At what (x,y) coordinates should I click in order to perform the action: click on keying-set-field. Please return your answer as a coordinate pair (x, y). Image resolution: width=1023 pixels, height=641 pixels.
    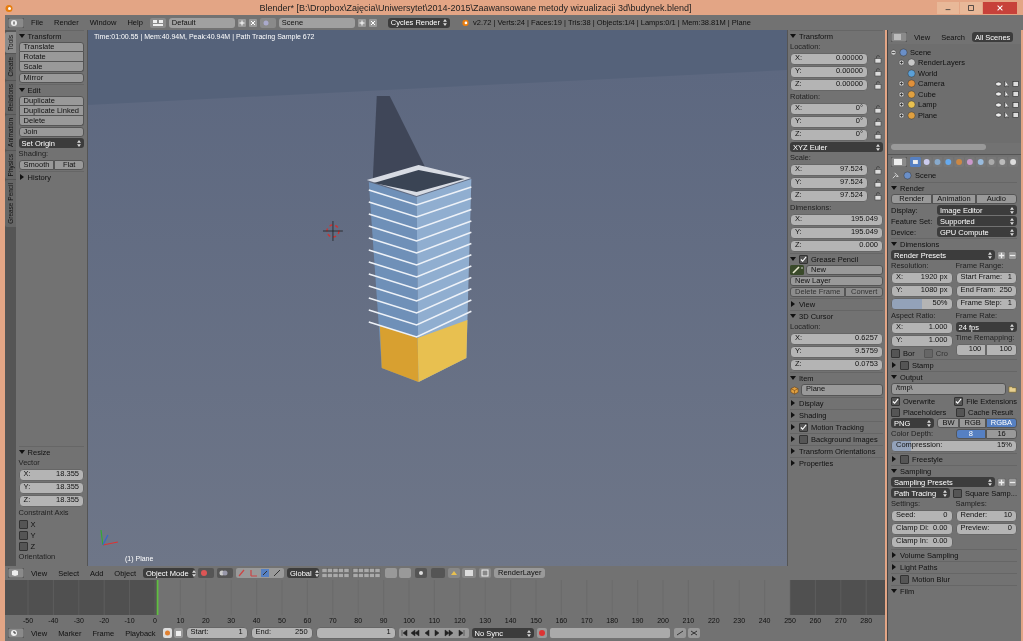
    Looking at the image, I should click on (624, 633).